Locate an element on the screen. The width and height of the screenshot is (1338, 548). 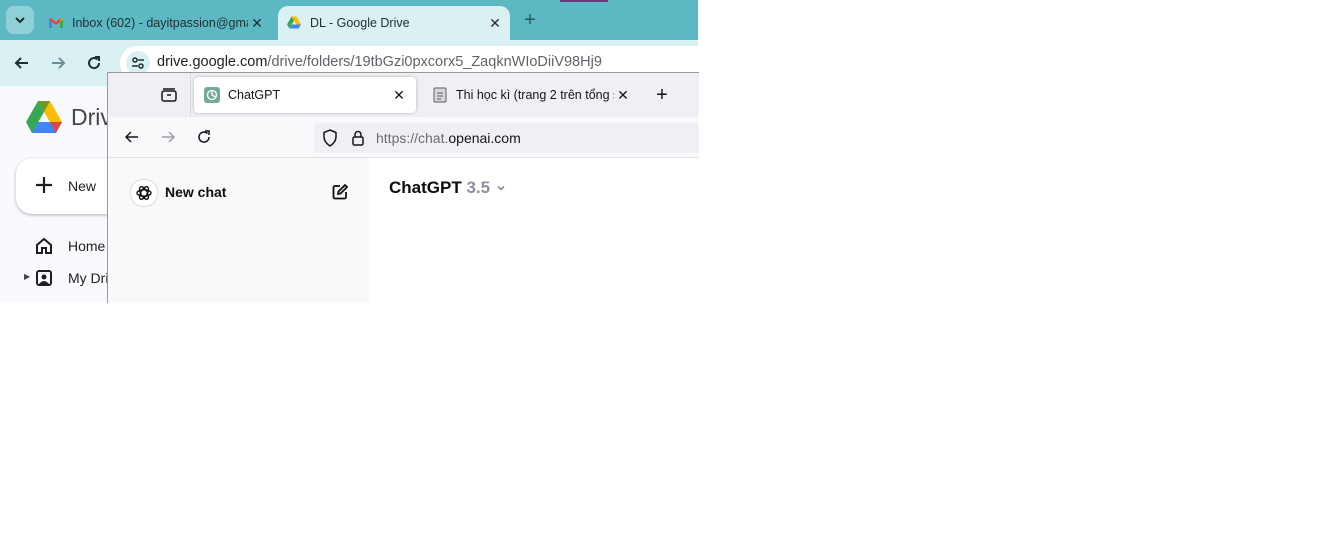
url-text: https://chat.openai.com is located at coordinates (448, 138).